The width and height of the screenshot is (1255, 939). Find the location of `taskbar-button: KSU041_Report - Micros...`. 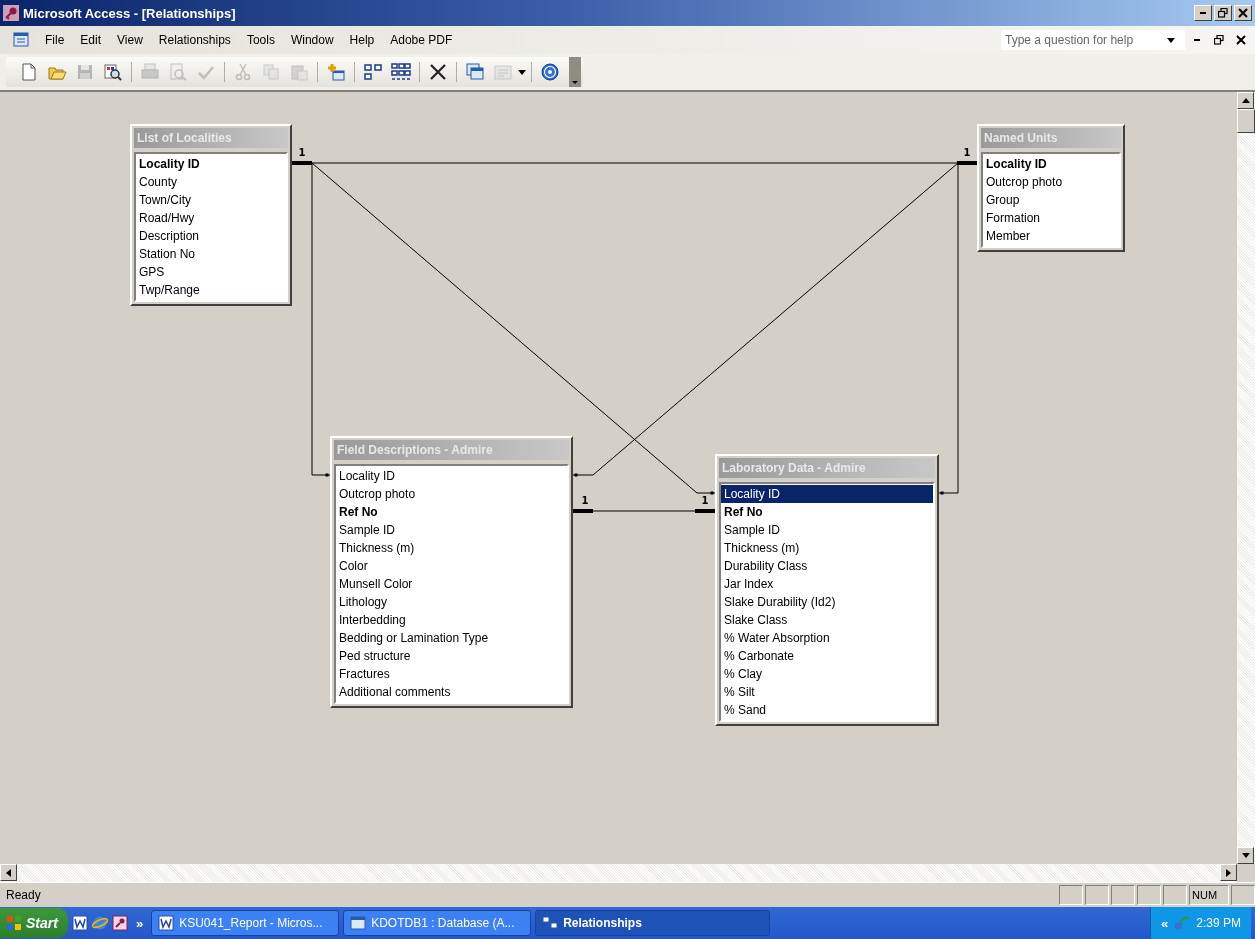

taskbar-button: KSU041_Report - Micros... is located at coordinates (245, 923).